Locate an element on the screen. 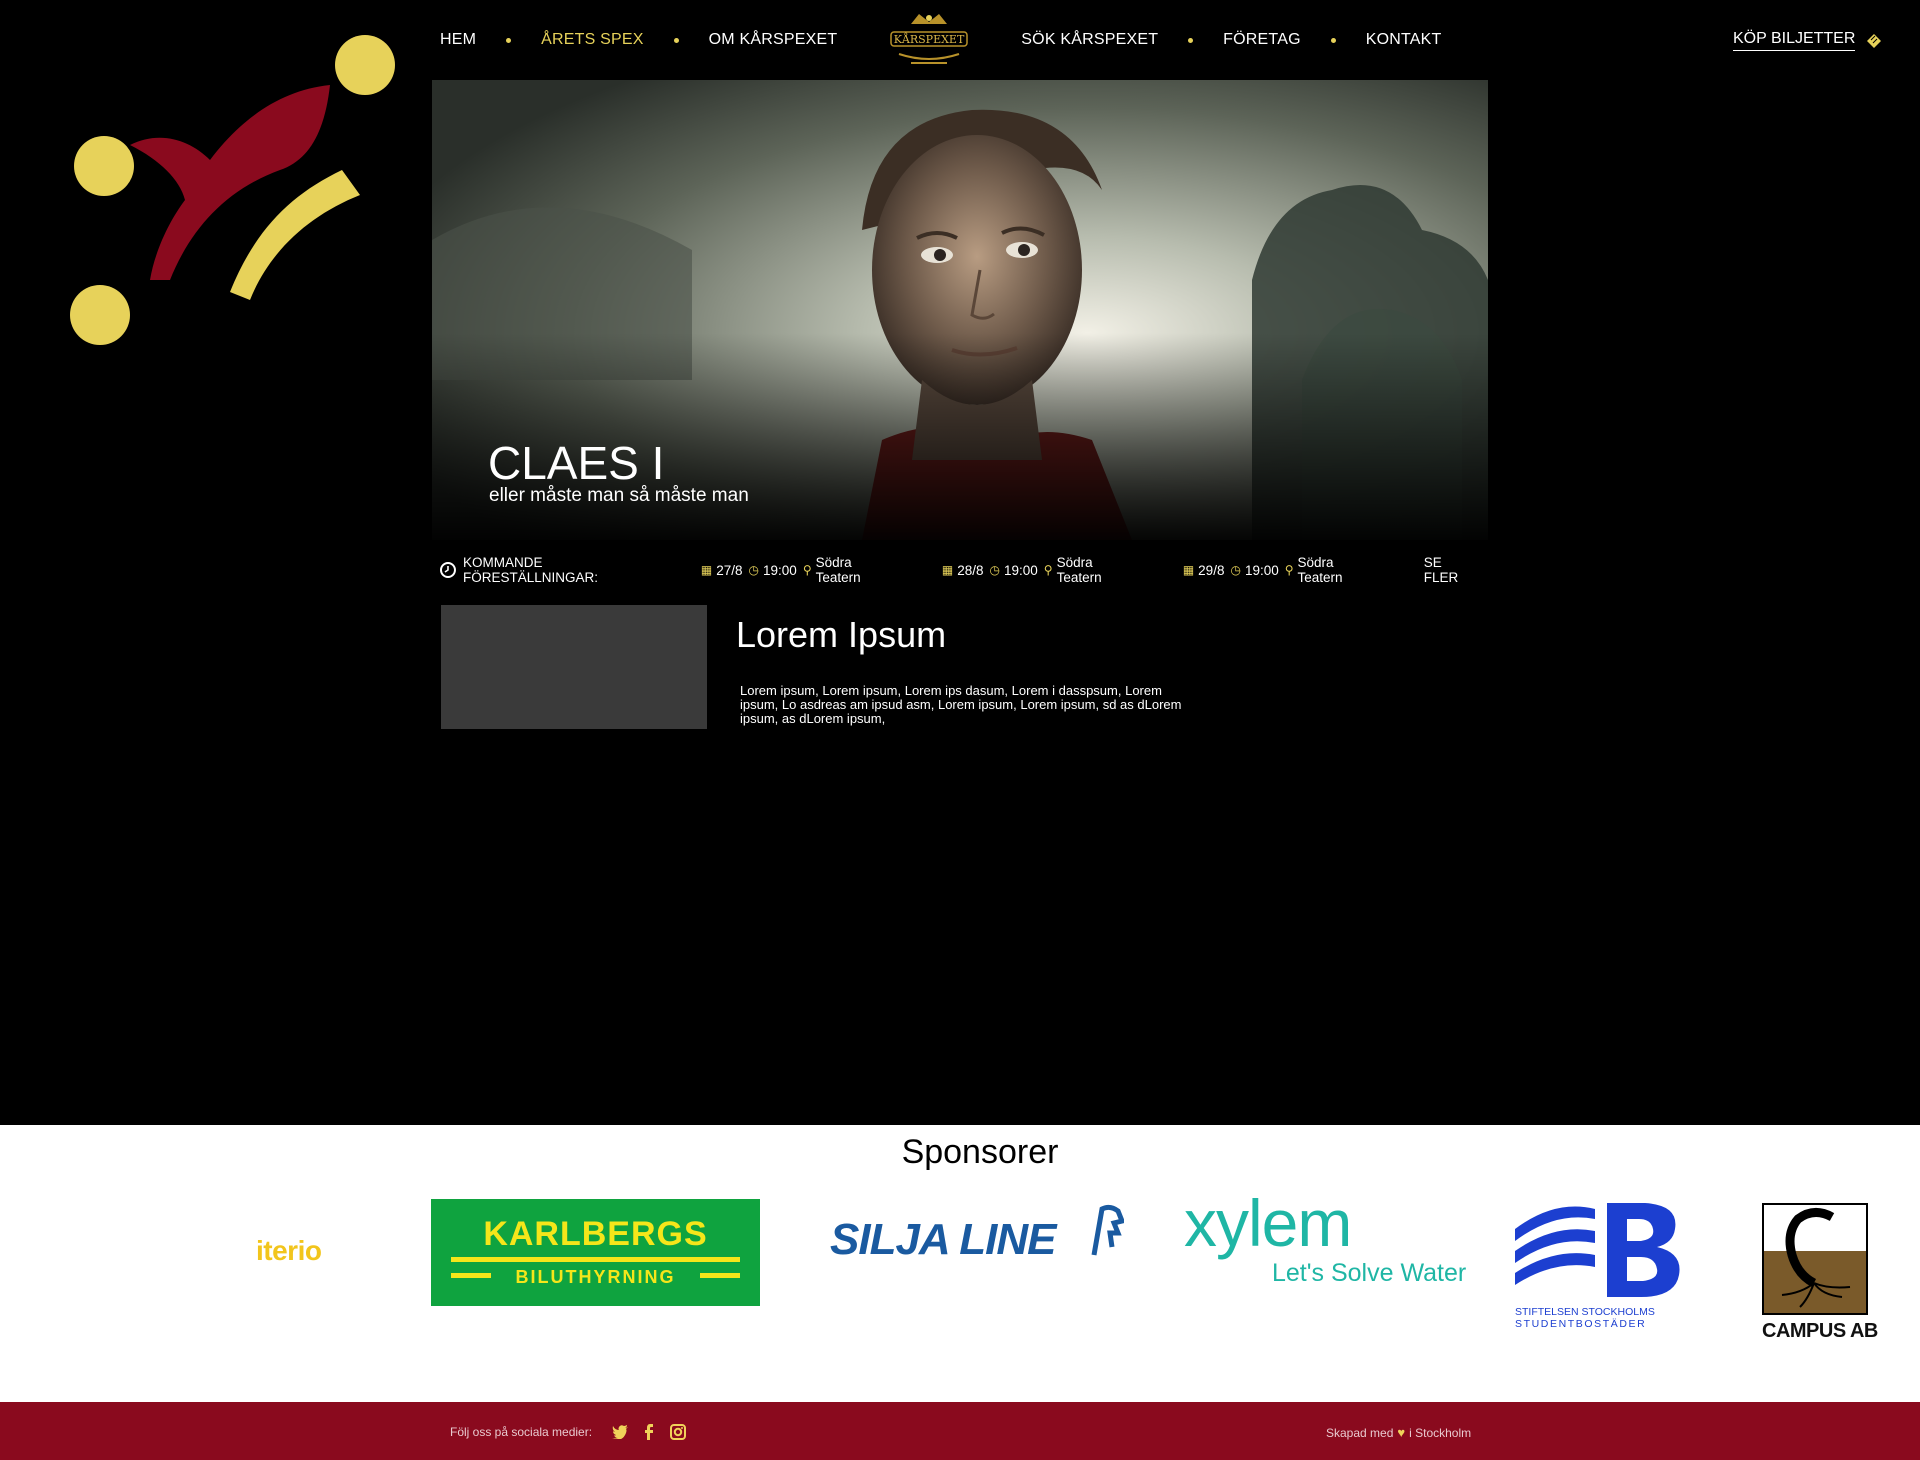 This screenshot has width=1920, height=1460. sponsor-logo-karlbergs: KARLBERGS BILUTHYRNING is located at coordinates (595, 1252).